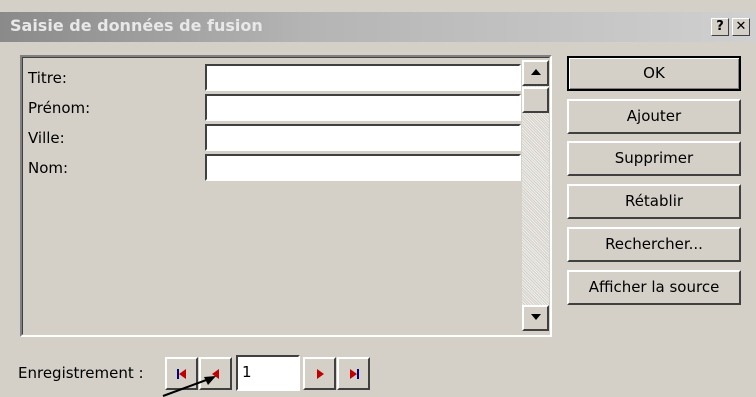  I want to click on pointer-arrow-annotation, so click(189, 386).